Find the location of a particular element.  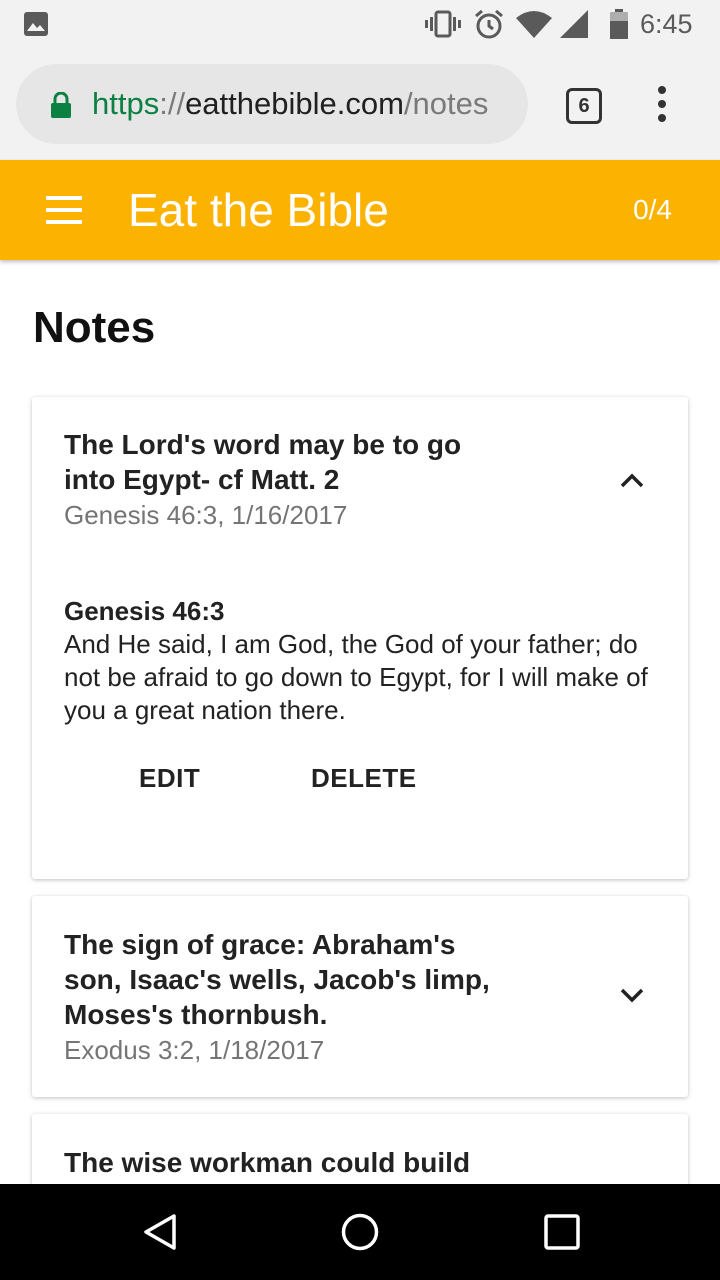

url-text: https://eatthebible.com/notes is located at coordinates (308, 104).